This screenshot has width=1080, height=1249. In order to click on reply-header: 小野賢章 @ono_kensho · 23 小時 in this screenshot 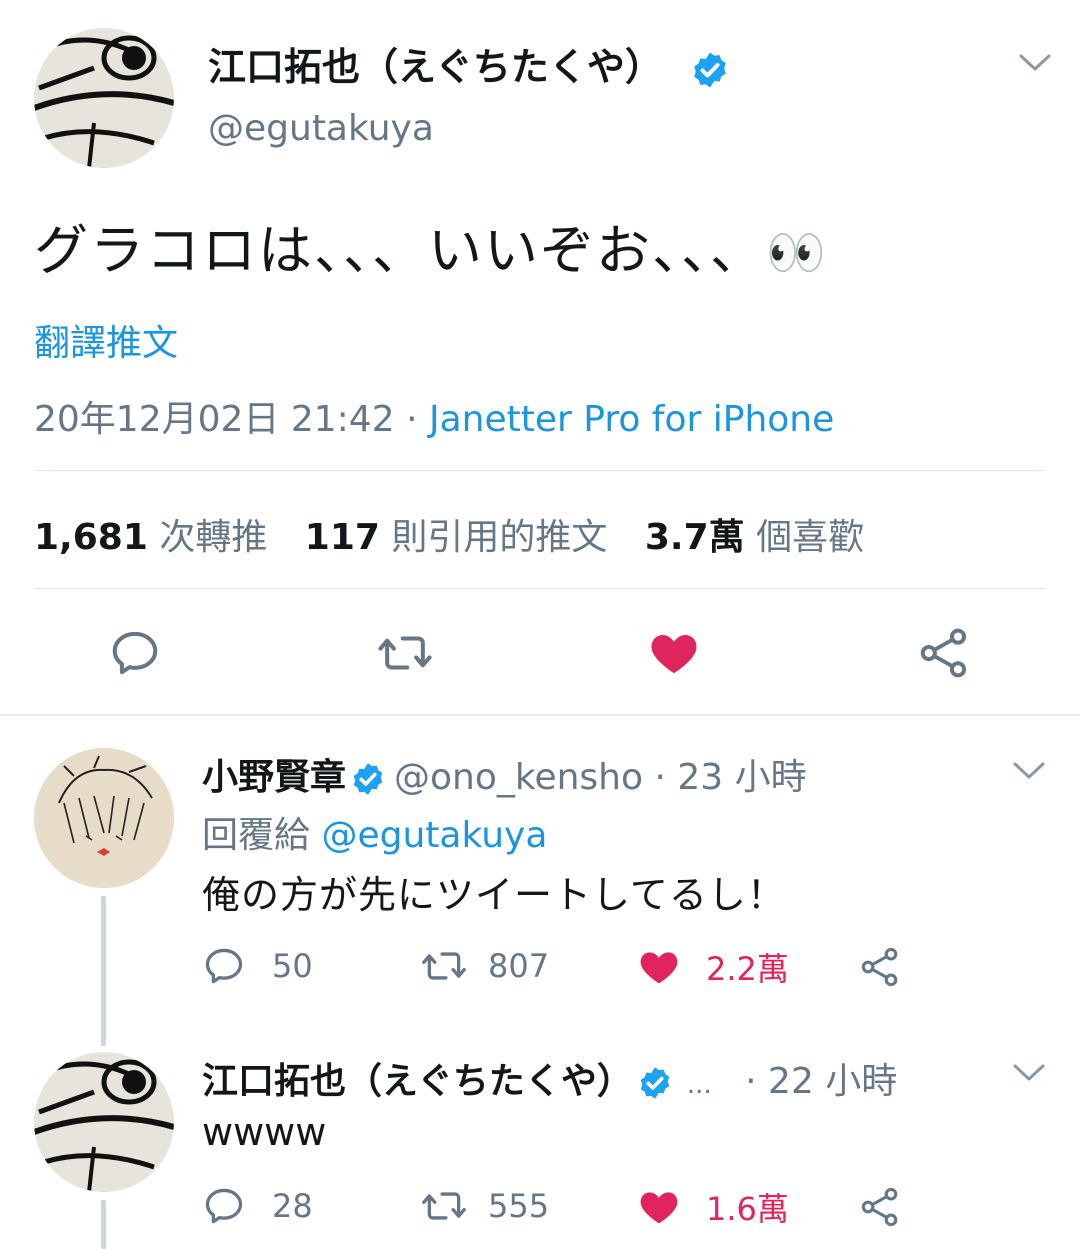, I will do `click(504, 774)`.